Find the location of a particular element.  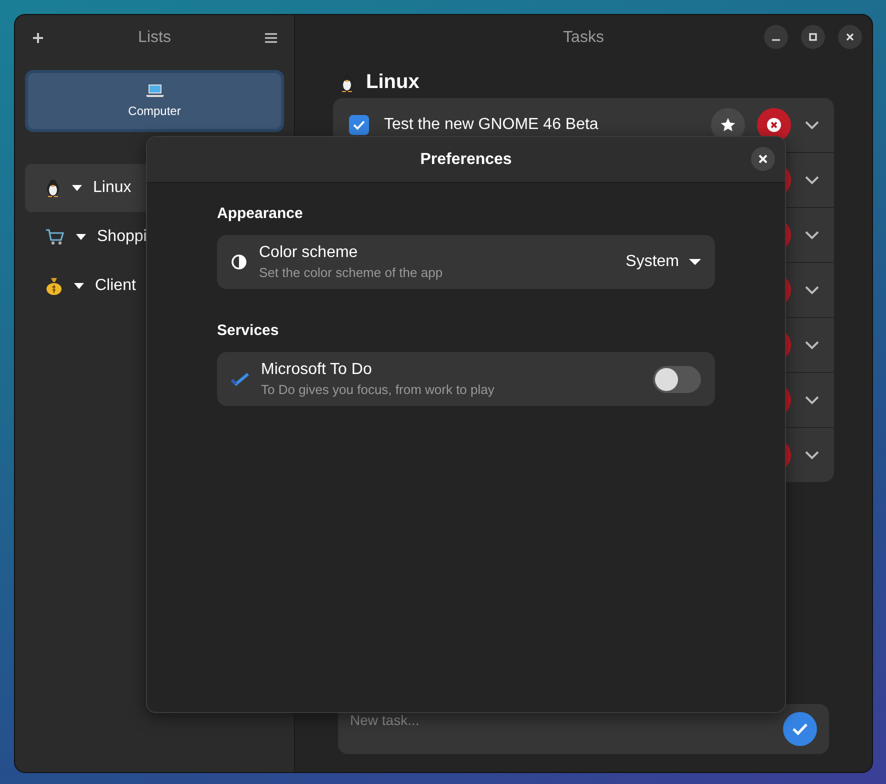

row-subtitle: Set the color scheme of the app is located at coordinates (351, 272).